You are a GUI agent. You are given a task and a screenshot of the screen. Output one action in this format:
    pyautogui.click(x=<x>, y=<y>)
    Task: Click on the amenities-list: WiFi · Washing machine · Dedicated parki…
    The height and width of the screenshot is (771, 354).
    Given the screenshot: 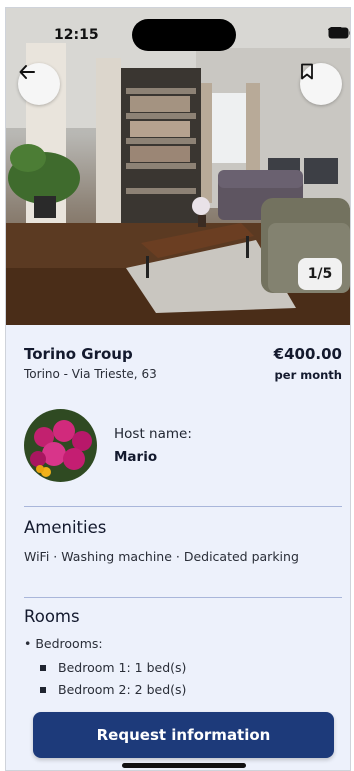 What is the action you would take?
    pyautogui.click(x=161, y=556)
    